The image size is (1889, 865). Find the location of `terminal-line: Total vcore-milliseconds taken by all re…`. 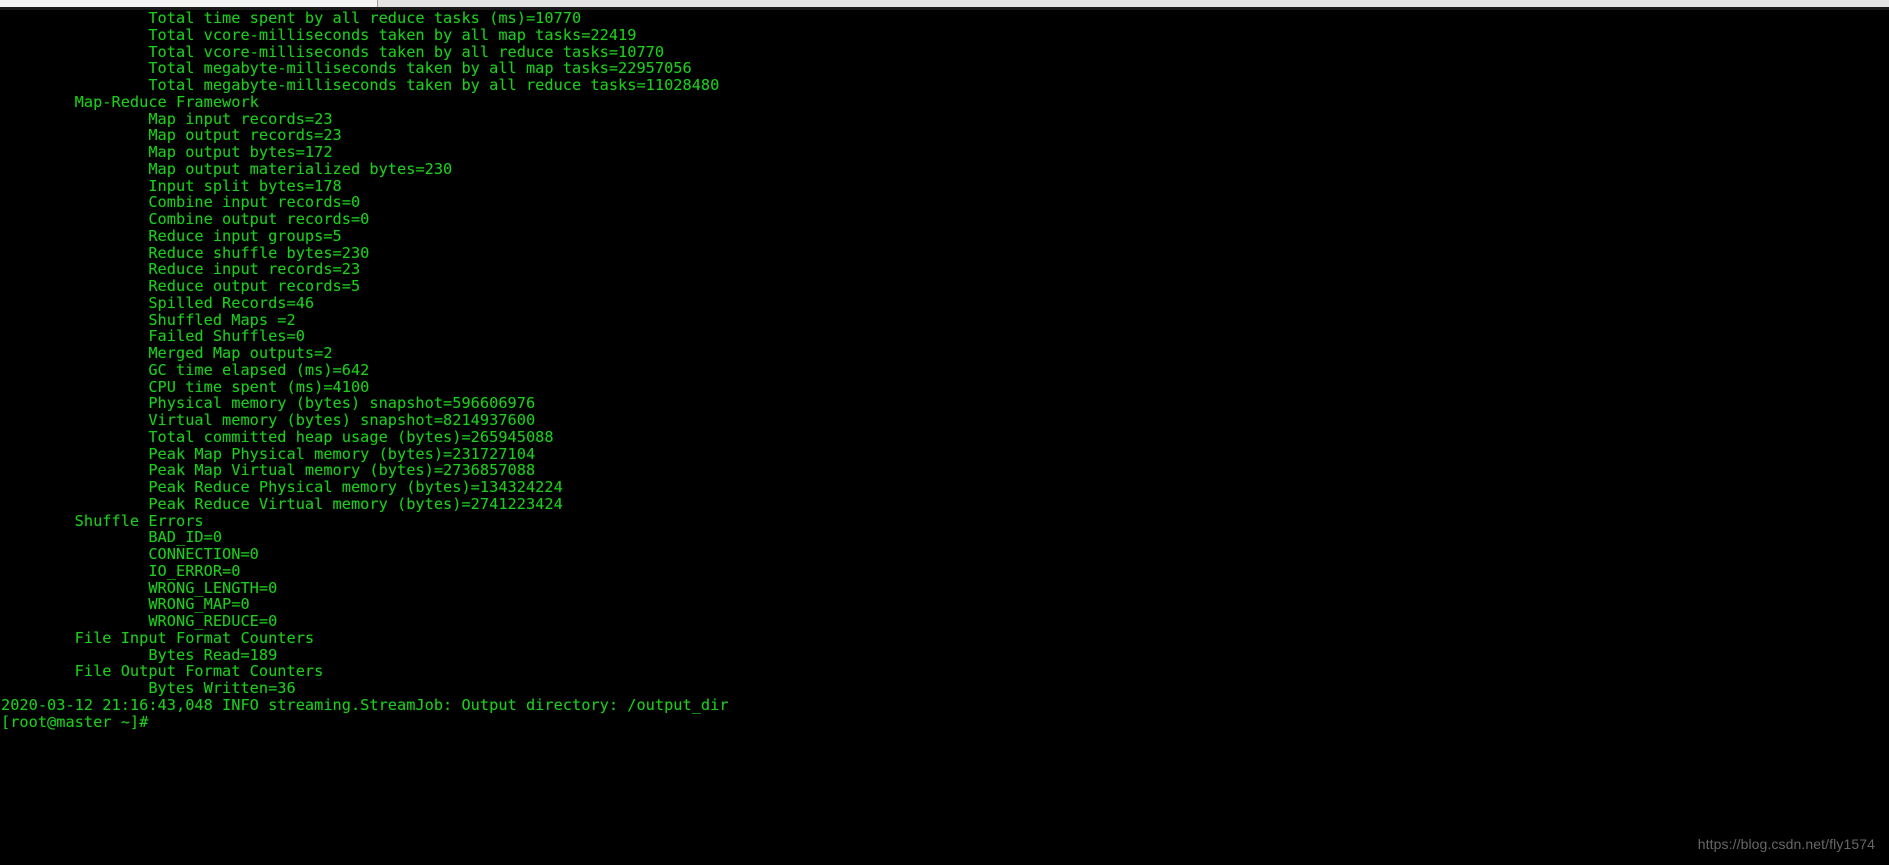

terminal-line: Total vcore-milliseconds taken by all re… is located at coordinates (333, 51).